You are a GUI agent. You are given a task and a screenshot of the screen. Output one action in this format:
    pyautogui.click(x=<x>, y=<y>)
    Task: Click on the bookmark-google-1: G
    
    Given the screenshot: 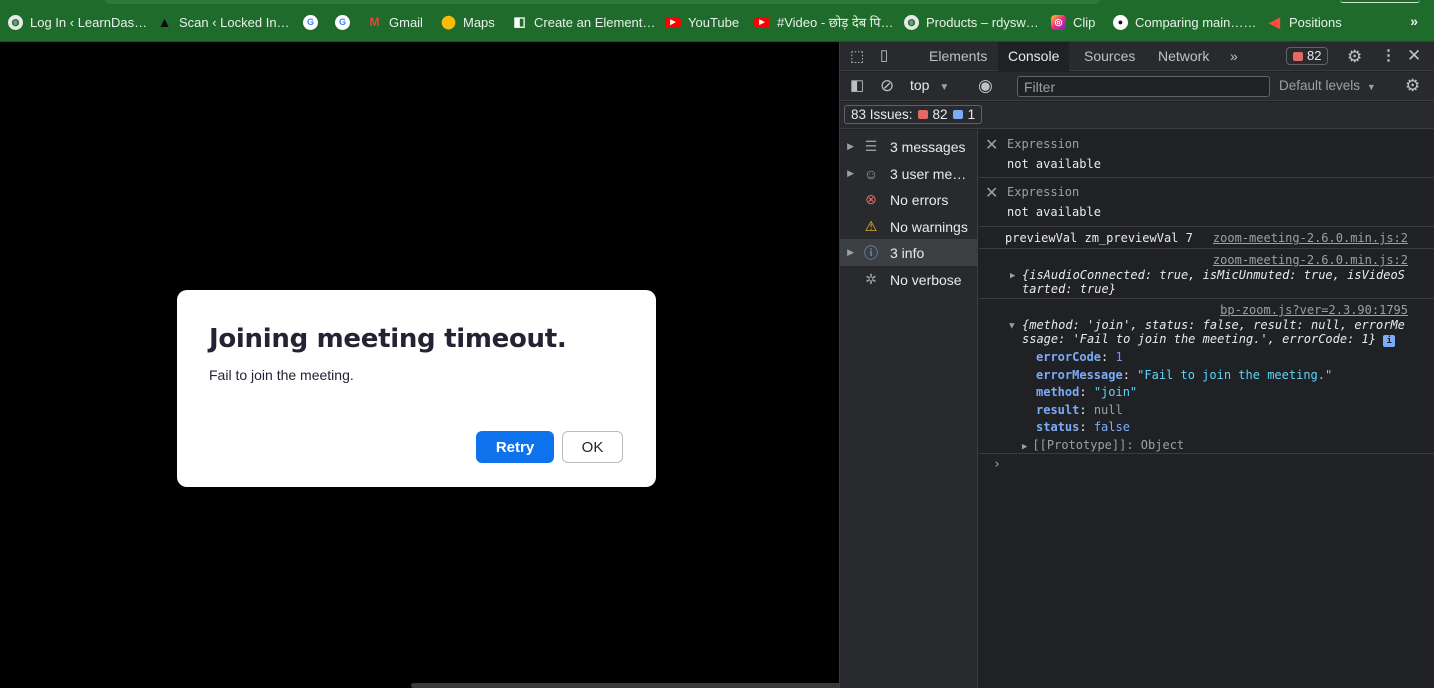 What is the action you would take?
    pyautogui.click(x=310, y=22)
    